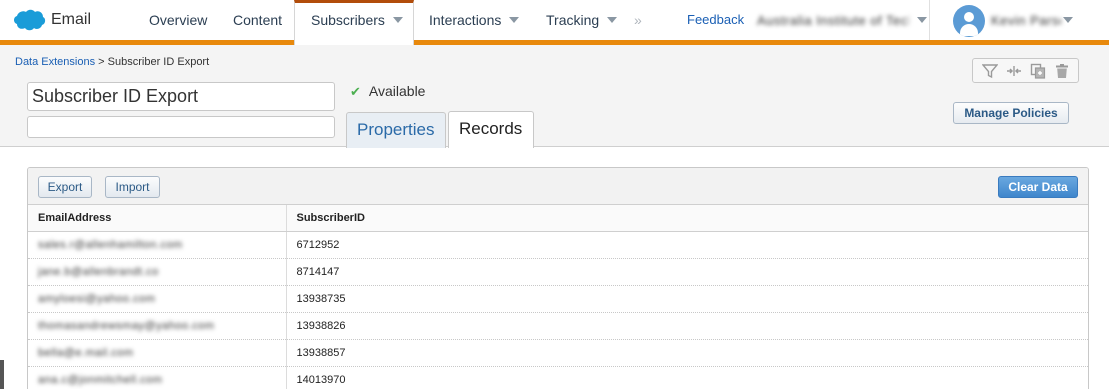 The height and width of the screenshot is (389, 1109). Describe the element at coordinates (355, 91) in the screenshot. I see `check-icon: ✔` at that location.